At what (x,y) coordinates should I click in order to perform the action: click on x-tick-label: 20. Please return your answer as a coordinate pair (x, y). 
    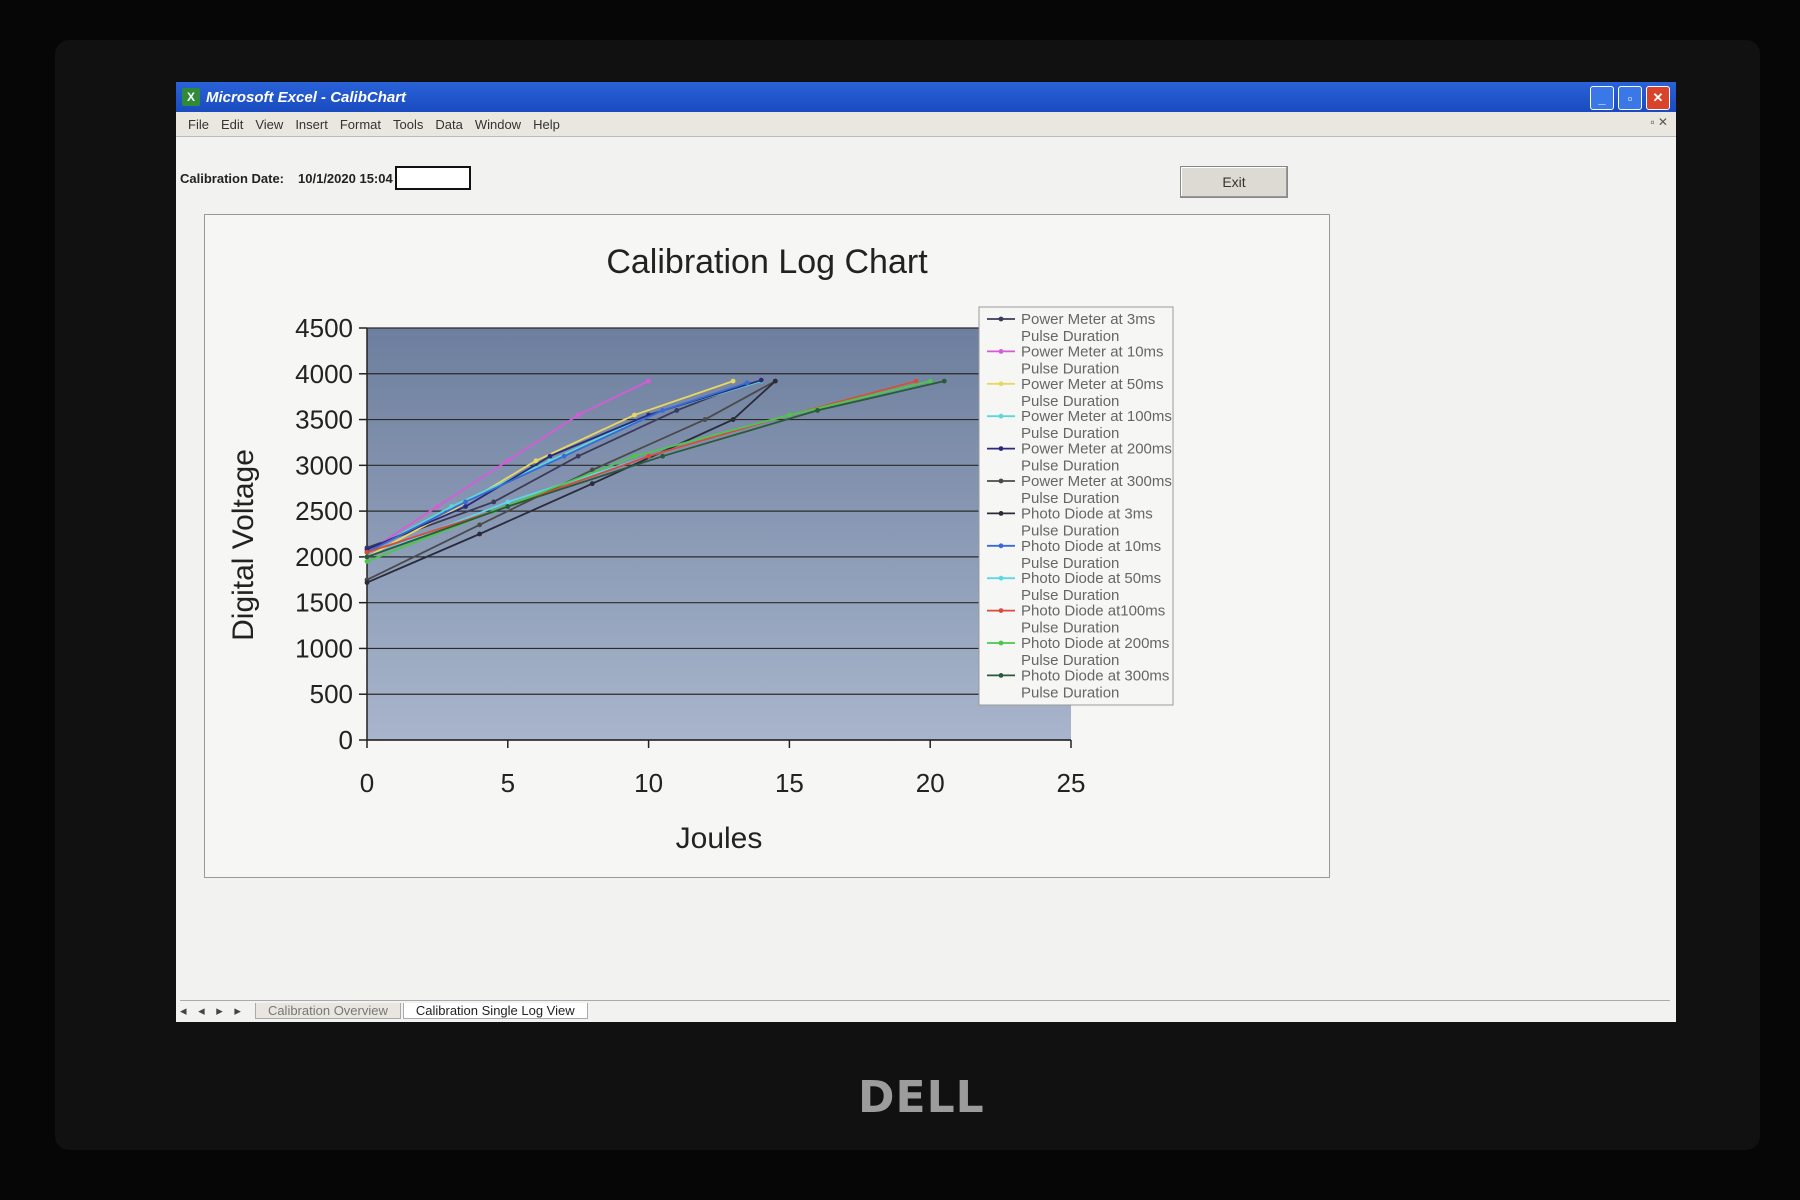
    Looking at the image, I should click on (930, 783).